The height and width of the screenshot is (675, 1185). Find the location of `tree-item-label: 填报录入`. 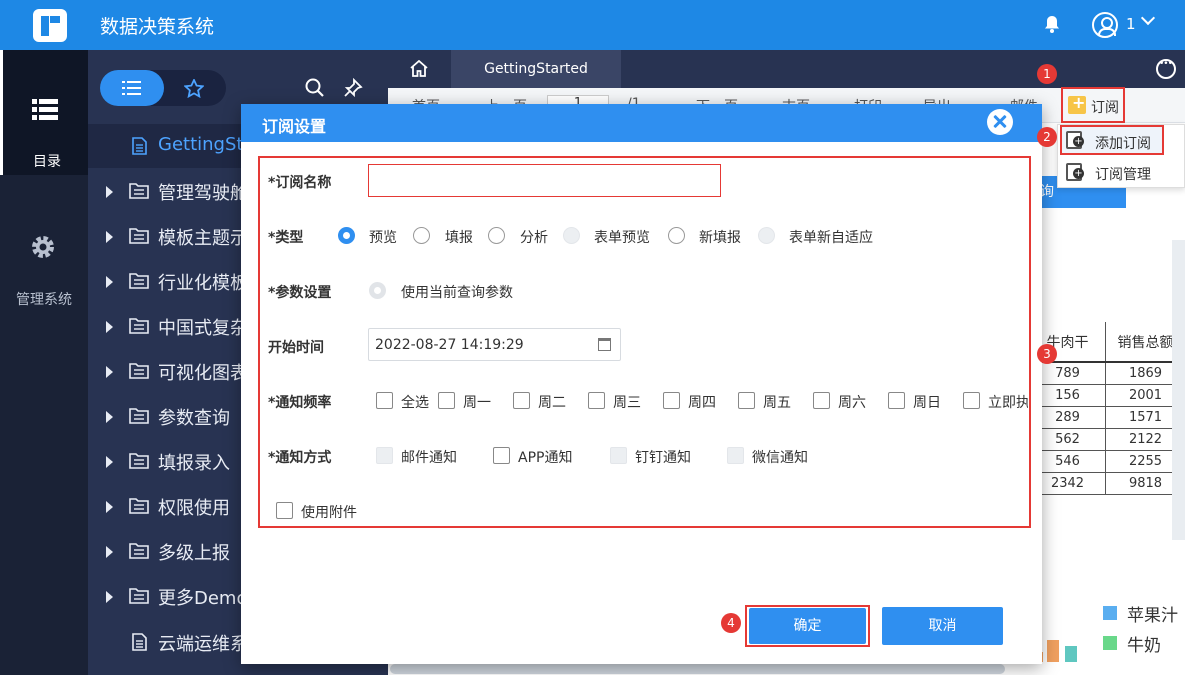

tree-item-label: 填报录入 is located at coordinates (194, 463).